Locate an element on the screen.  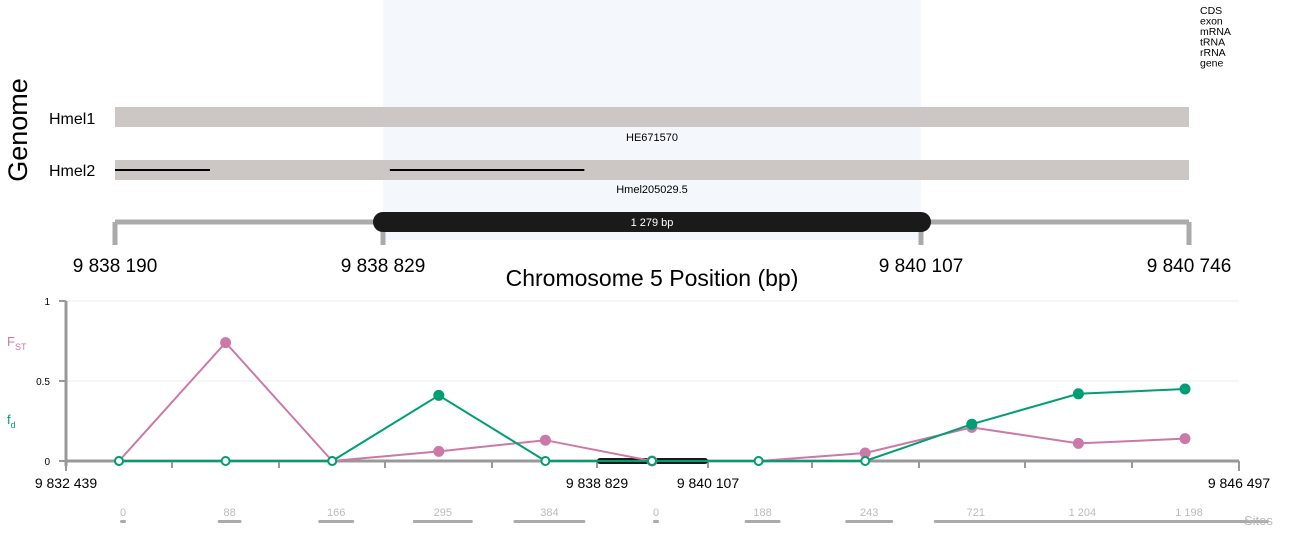
genome-panel-title: Genome is located at coordinates (18, 130).